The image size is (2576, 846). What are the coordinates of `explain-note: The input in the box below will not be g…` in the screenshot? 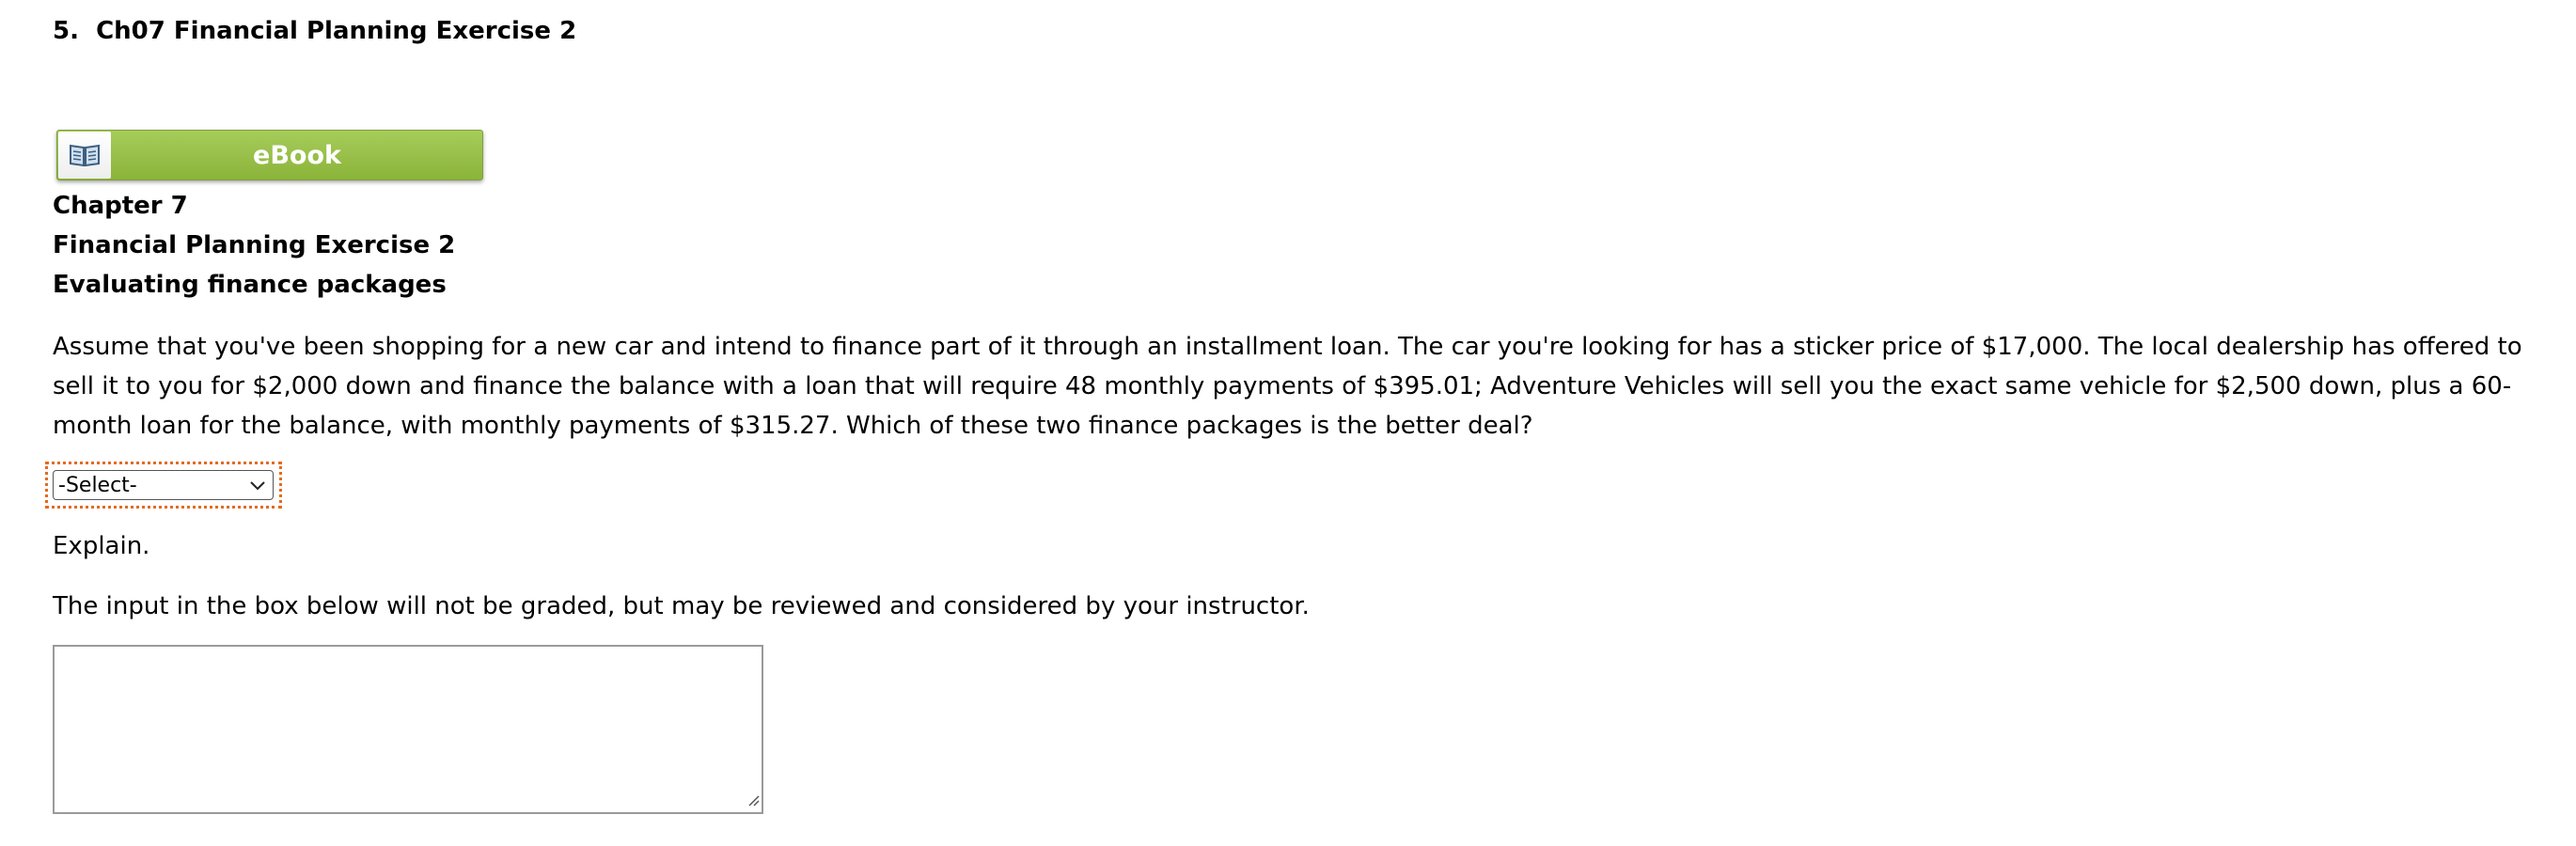 It's located at (681, 606).